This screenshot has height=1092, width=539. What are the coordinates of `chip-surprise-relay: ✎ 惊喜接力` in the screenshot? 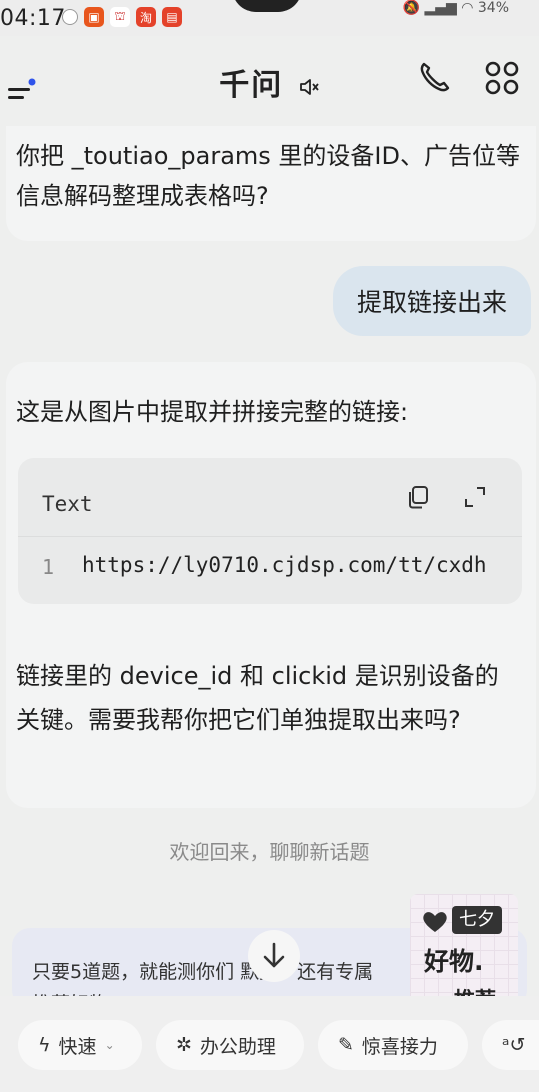 It's located at (393, 1045).